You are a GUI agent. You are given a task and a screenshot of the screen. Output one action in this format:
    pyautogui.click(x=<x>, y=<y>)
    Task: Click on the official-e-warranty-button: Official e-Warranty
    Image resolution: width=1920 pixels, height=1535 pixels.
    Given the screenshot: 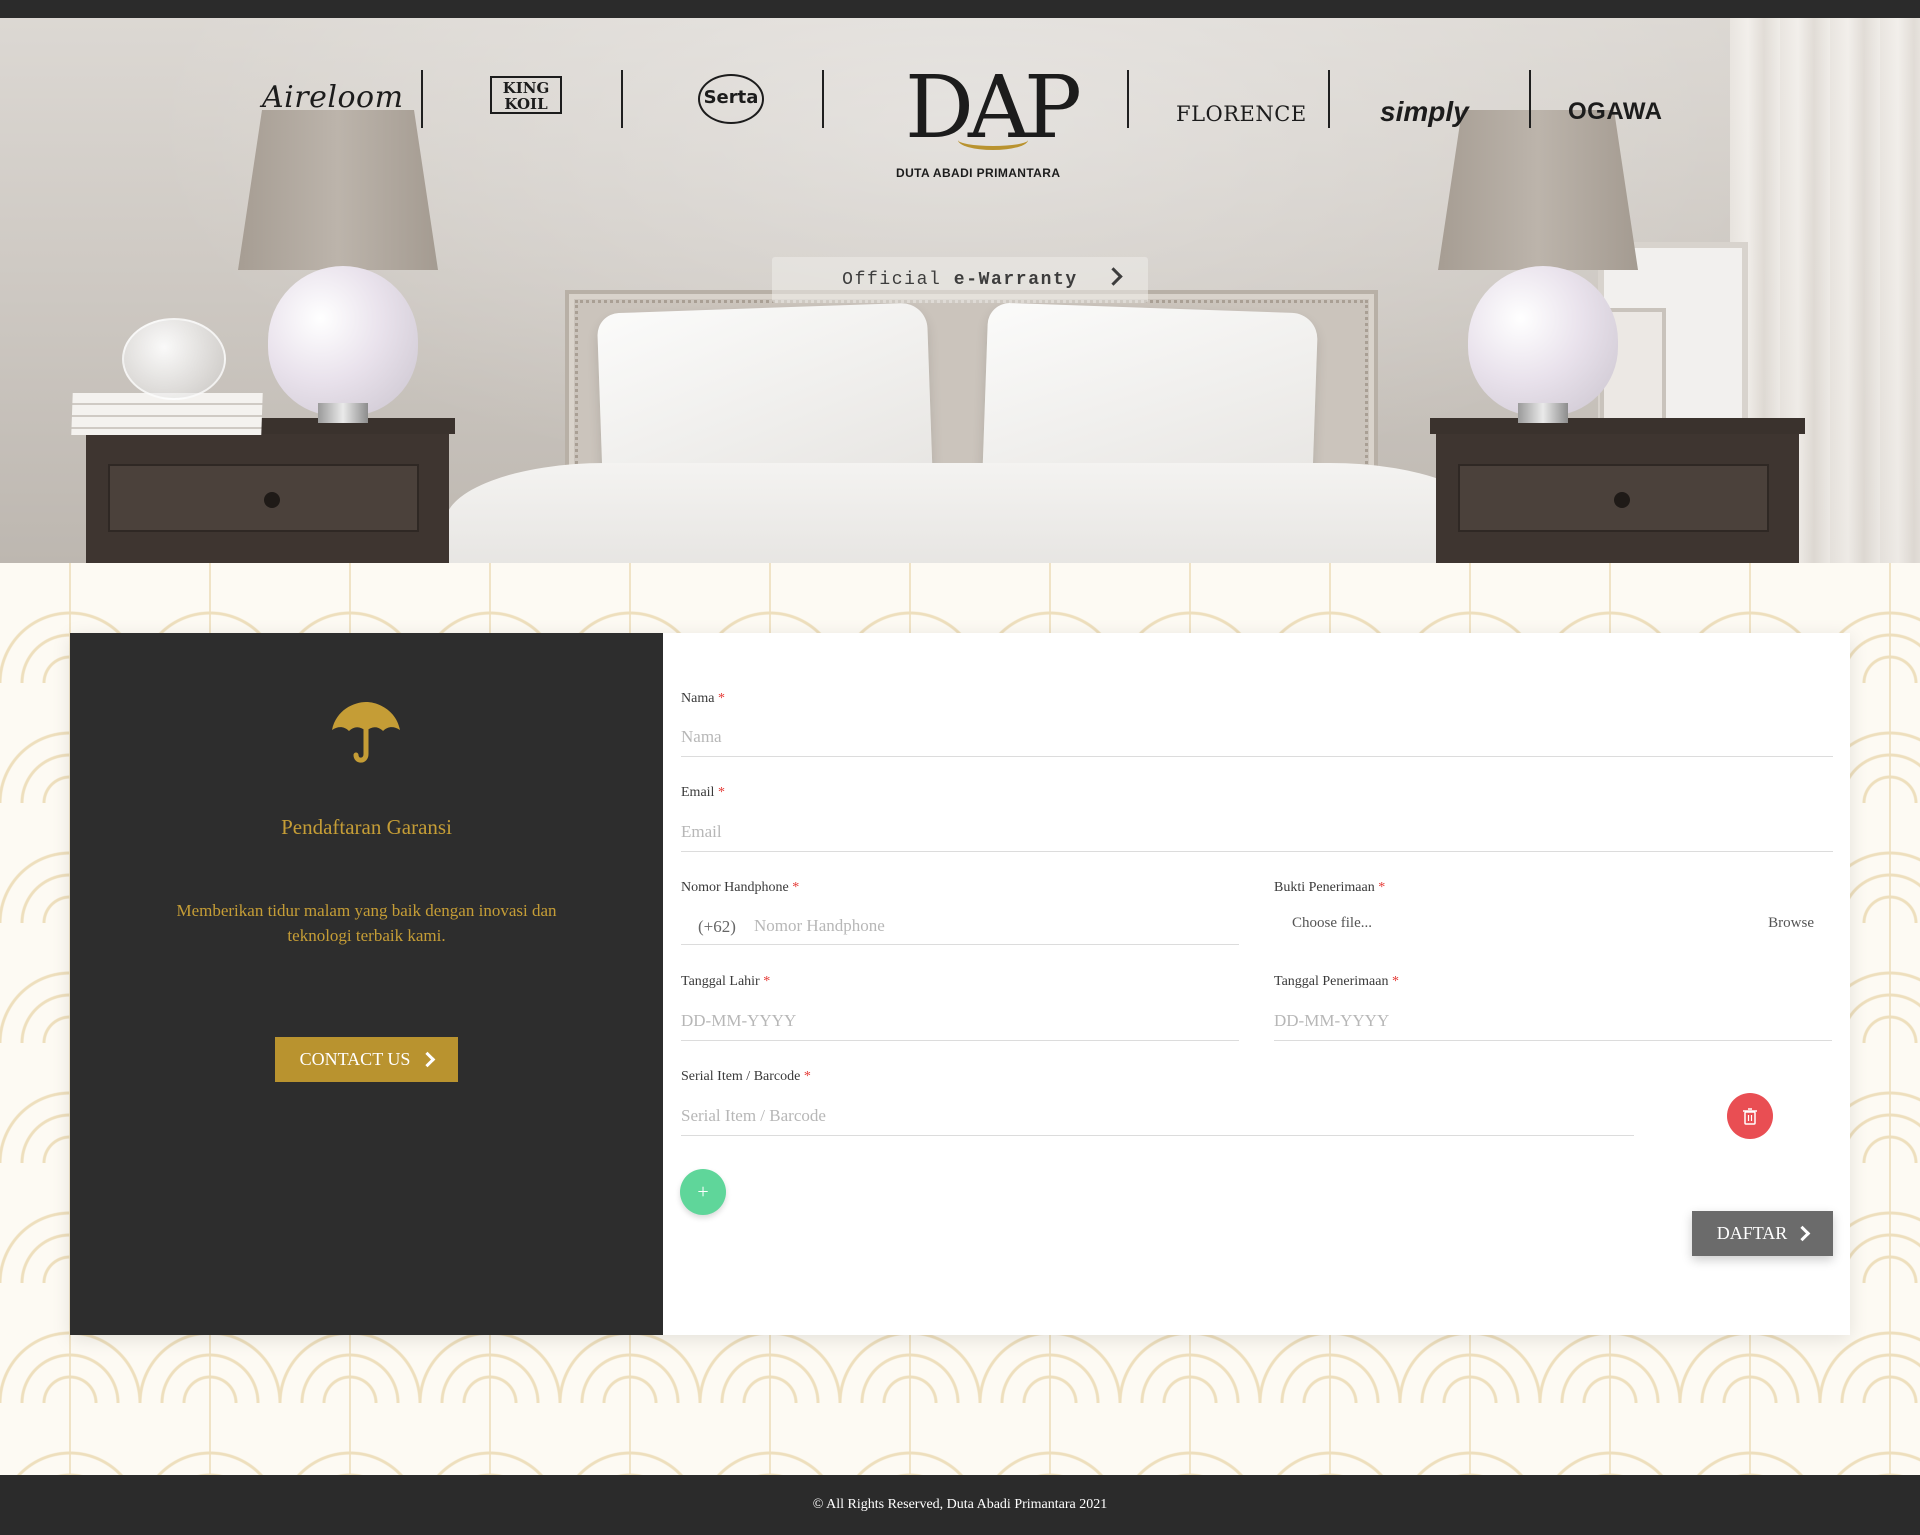 What is the action you would take?
    pyautogui.click(x=960, y=280)
    